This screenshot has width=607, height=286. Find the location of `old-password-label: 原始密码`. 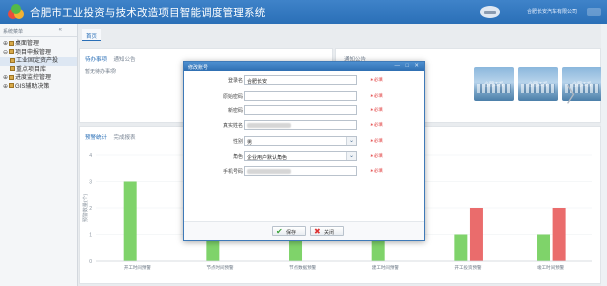

old-password-label: 原始密码 is located at coordinates (232, 97).